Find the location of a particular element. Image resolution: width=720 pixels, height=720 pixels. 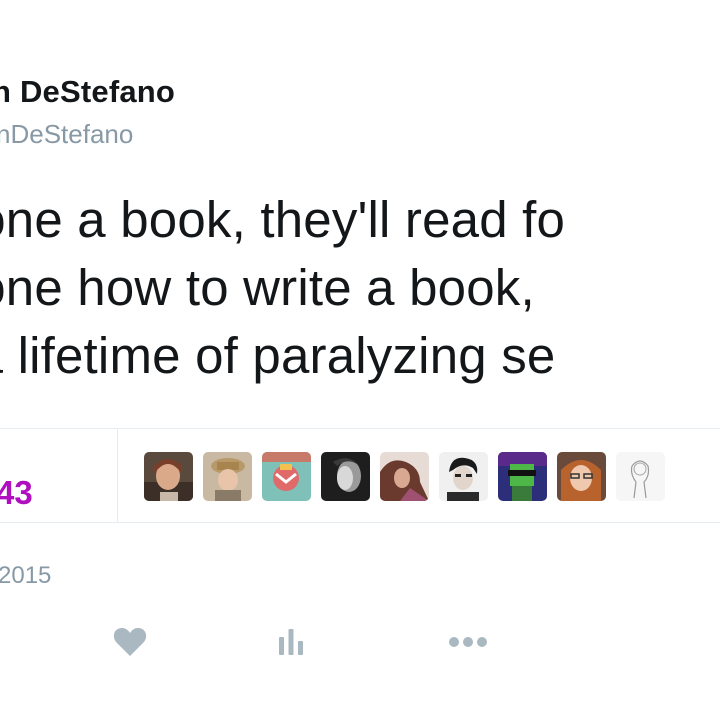

analytics-button is located at coordinates (291, 642).